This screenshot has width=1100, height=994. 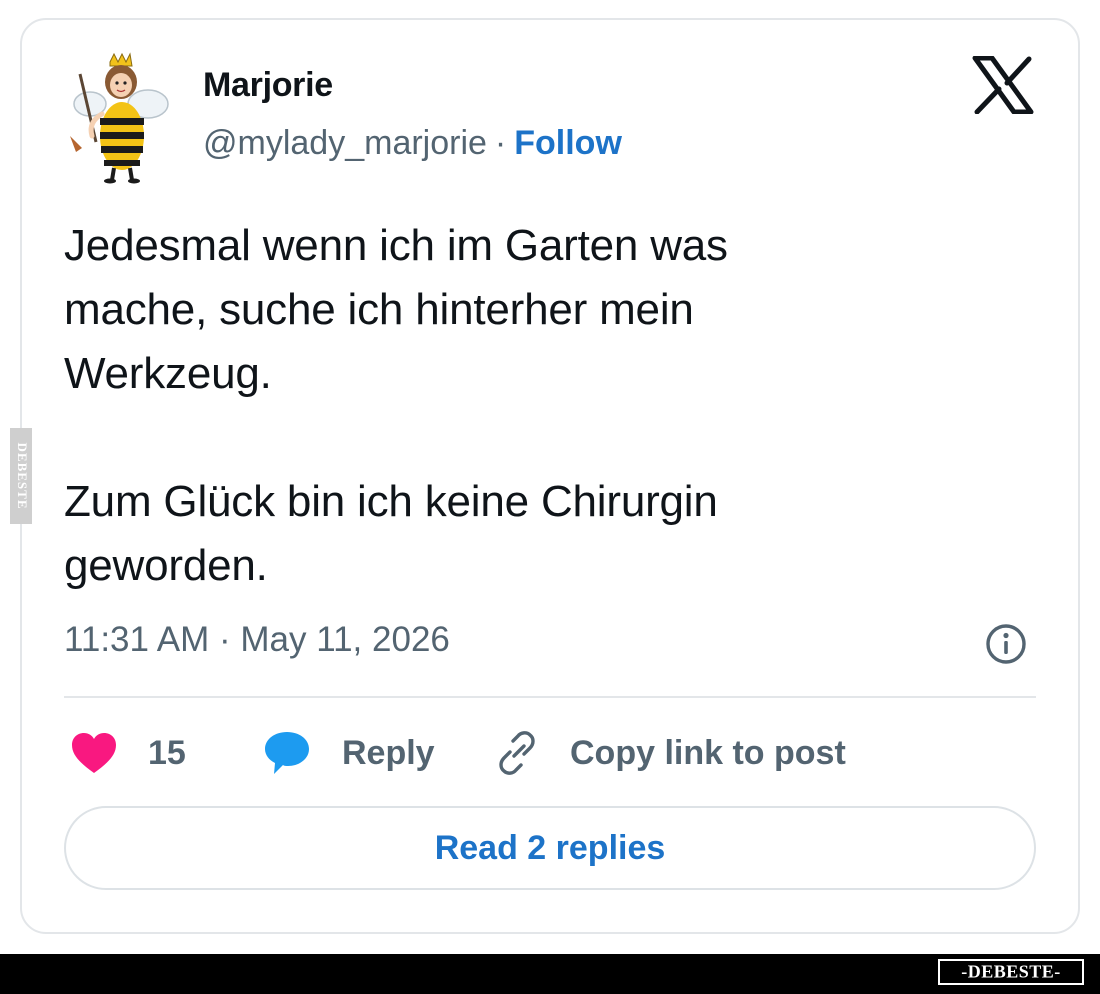 I want to click on copy-link-button: Copy link to post, so click(x=670, y=753).